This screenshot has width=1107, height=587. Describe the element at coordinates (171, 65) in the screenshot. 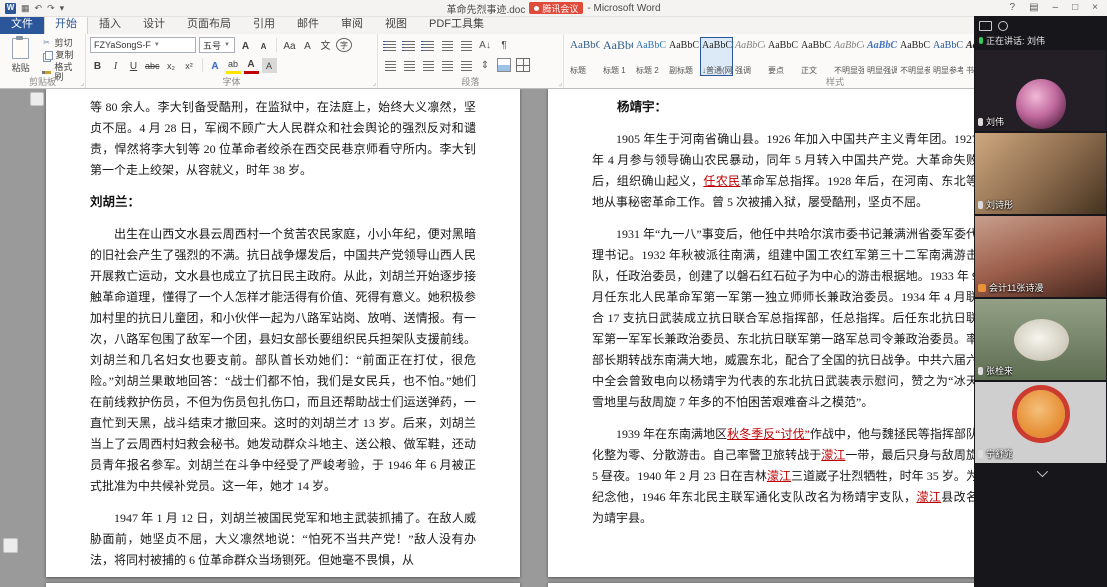

I see `subscript-button: x₂` at that location.